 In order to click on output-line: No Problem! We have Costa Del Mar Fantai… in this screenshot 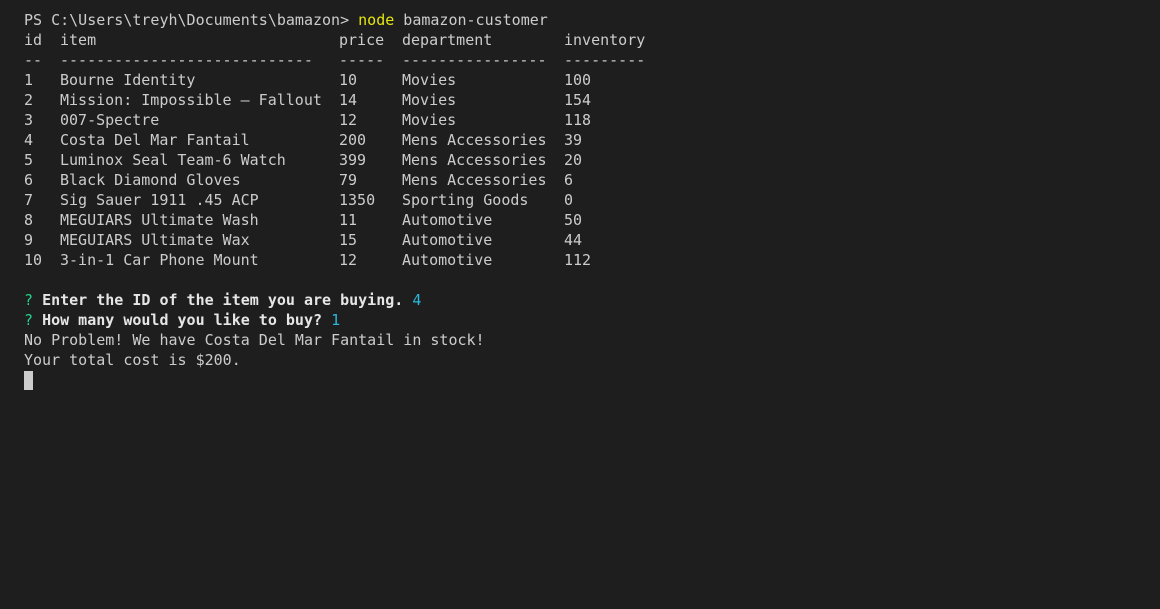, I will do `click(254, 340)`.